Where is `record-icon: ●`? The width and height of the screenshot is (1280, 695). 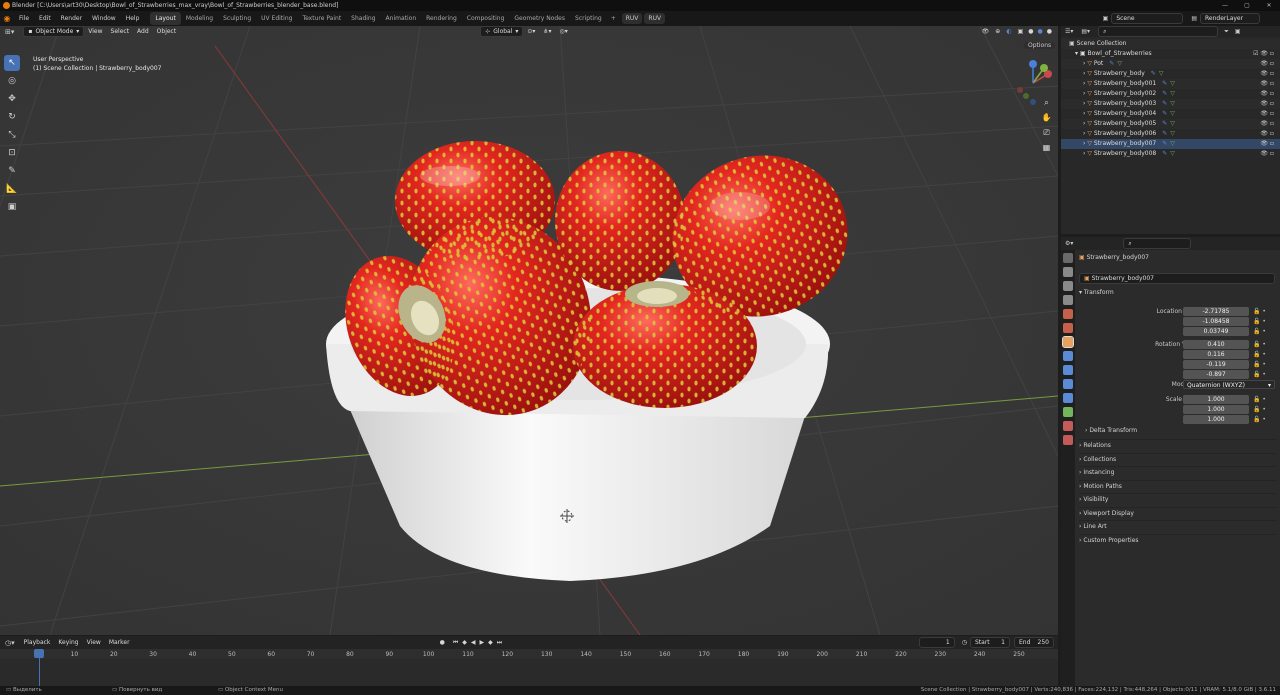 record-icon: ● is located at coordinates (442, 642).